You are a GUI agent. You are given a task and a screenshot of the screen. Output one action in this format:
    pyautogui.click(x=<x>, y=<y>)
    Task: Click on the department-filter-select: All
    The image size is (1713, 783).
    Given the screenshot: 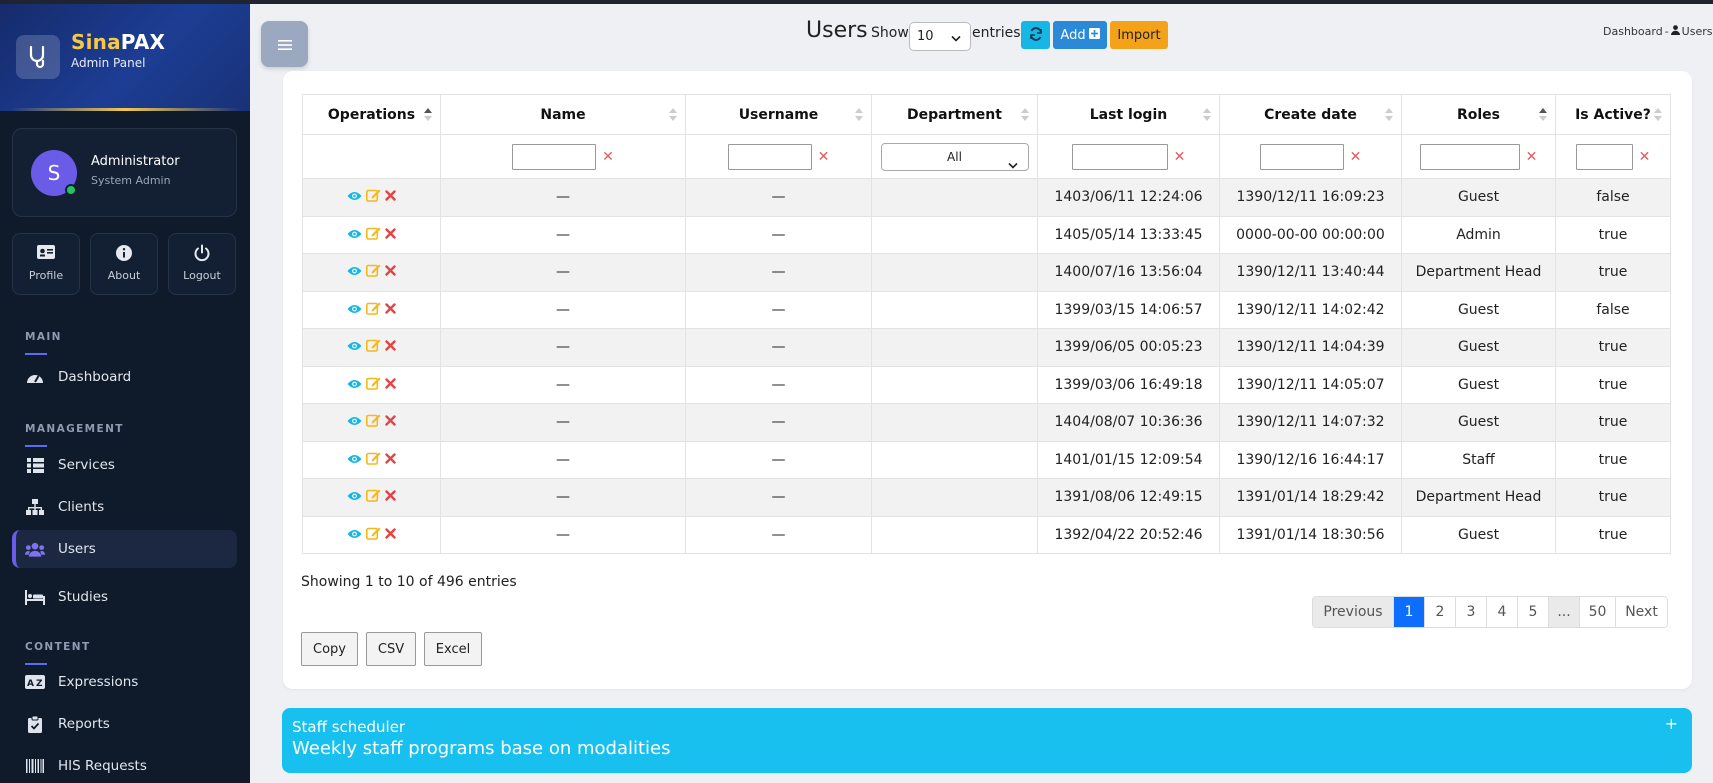 What is the action you would take?
    pyautogui.click(x=954, y=156)
    